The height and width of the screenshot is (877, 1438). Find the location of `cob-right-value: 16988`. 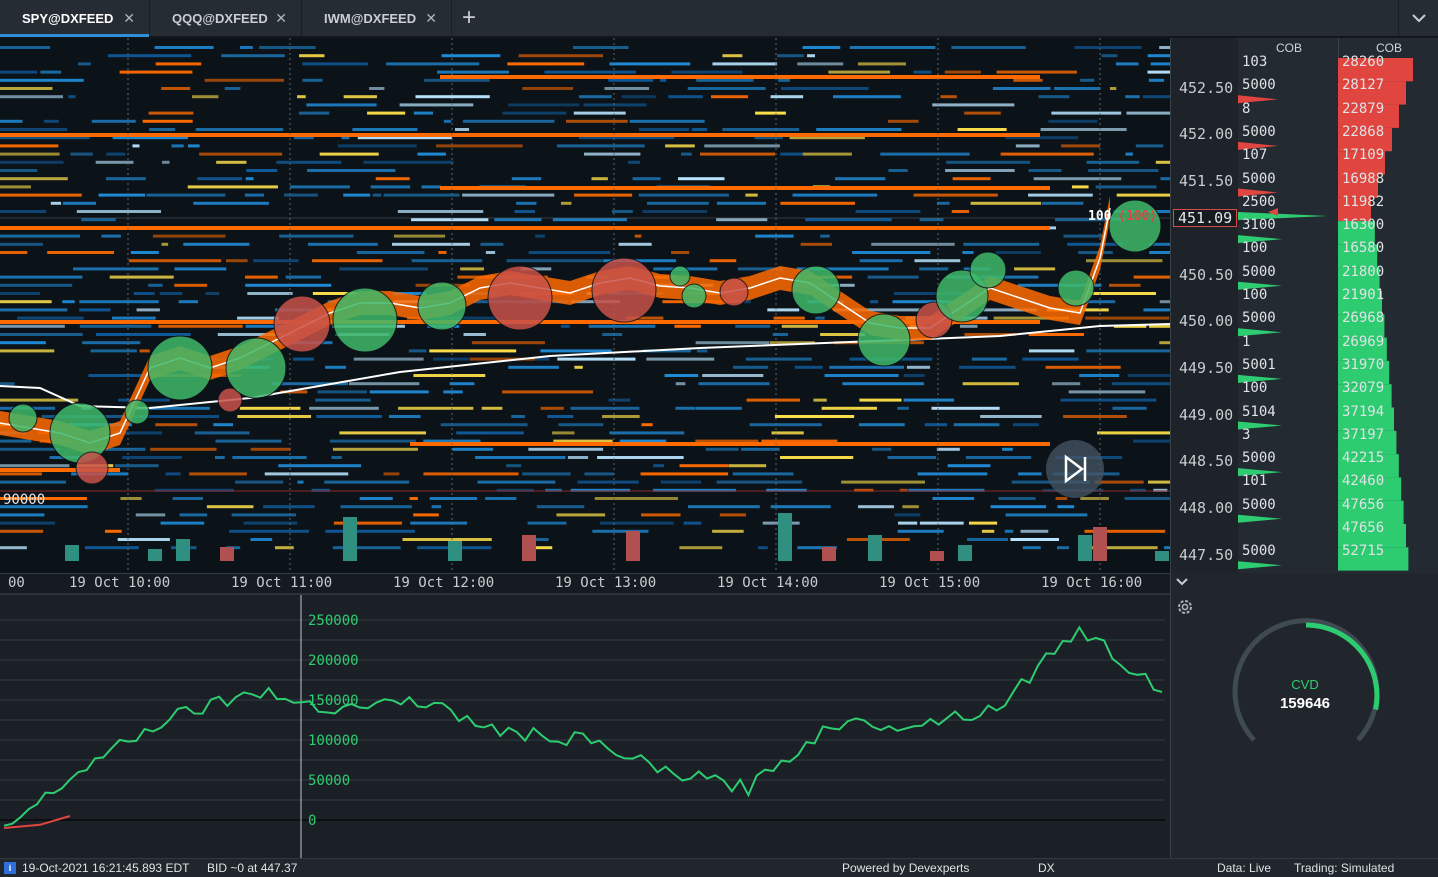

cob-right-value: 16988 is located at coordinates (1363, 178).